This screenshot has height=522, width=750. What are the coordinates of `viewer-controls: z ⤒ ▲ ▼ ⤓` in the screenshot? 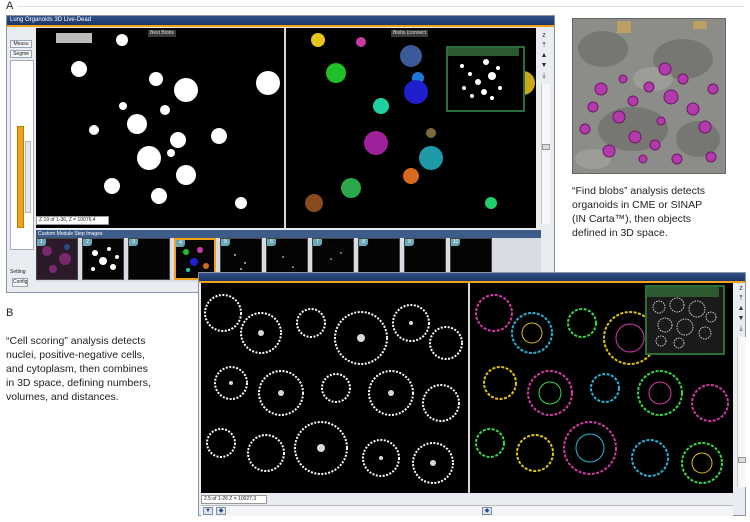 It's located at (545, 130).